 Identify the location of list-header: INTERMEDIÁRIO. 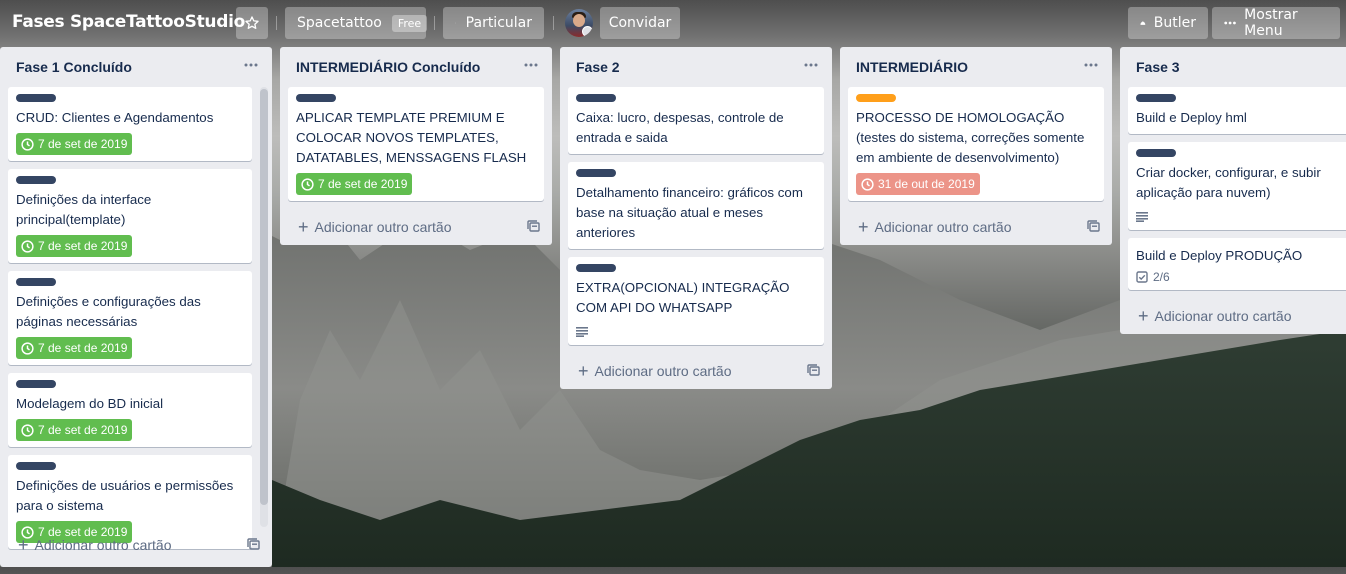
(976, 67).